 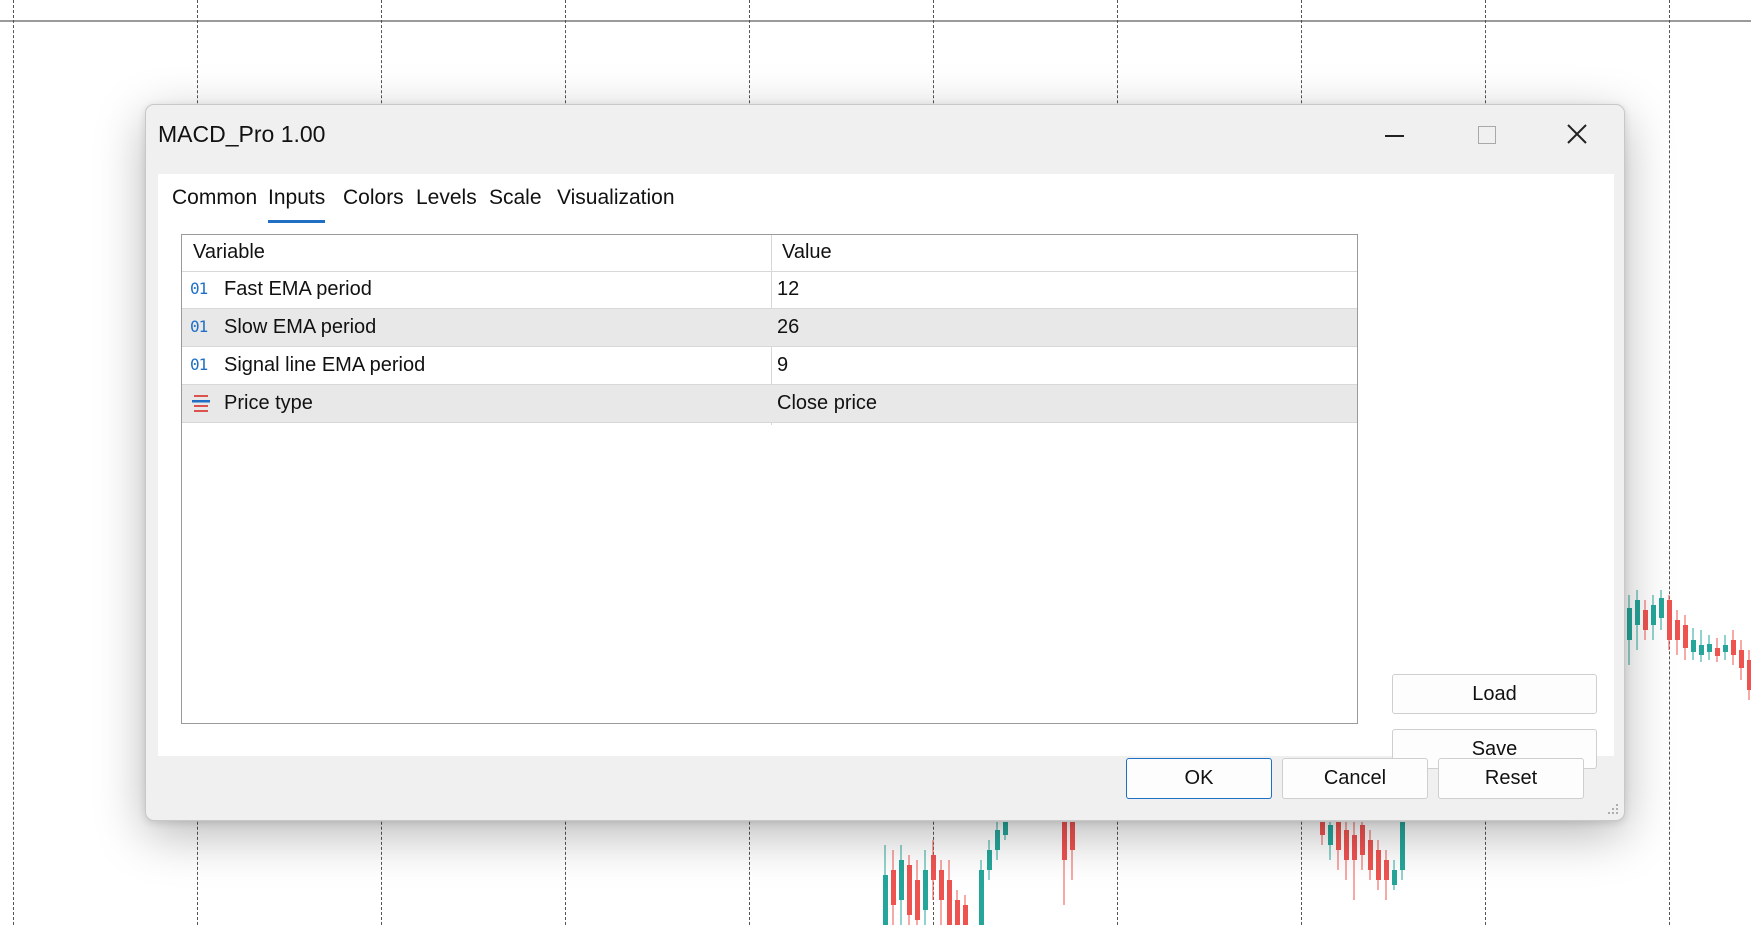 I want to click on close-icon, so click(x=1577, y=134).